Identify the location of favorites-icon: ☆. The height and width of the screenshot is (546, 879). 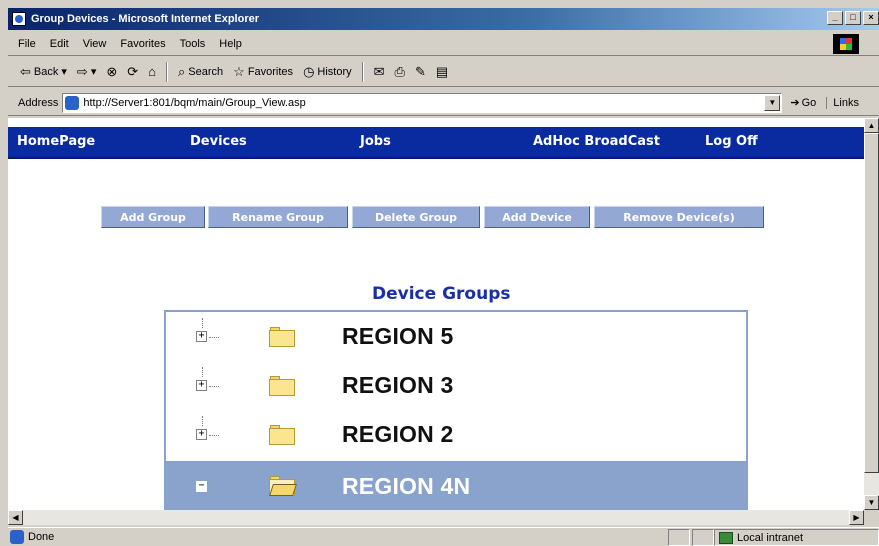
(239, 71).